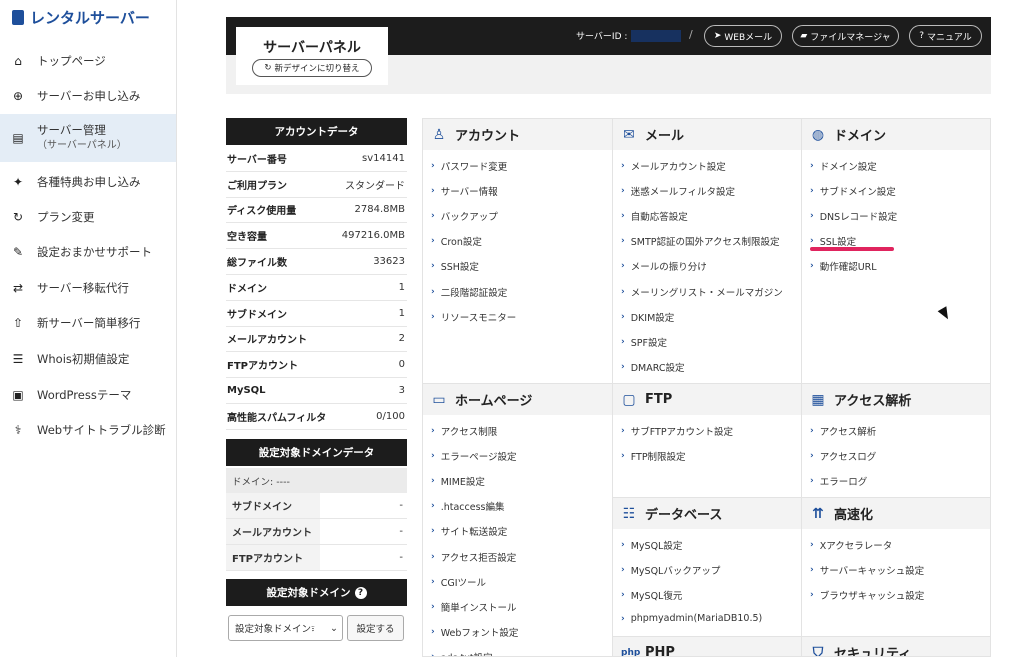 The image size is (1024, 657). What do you see at coordinates (677, 431) in the screenshot?
I see `section-link-ftp: › サブFTPアカウント設定` at bounding box center [677, 431].